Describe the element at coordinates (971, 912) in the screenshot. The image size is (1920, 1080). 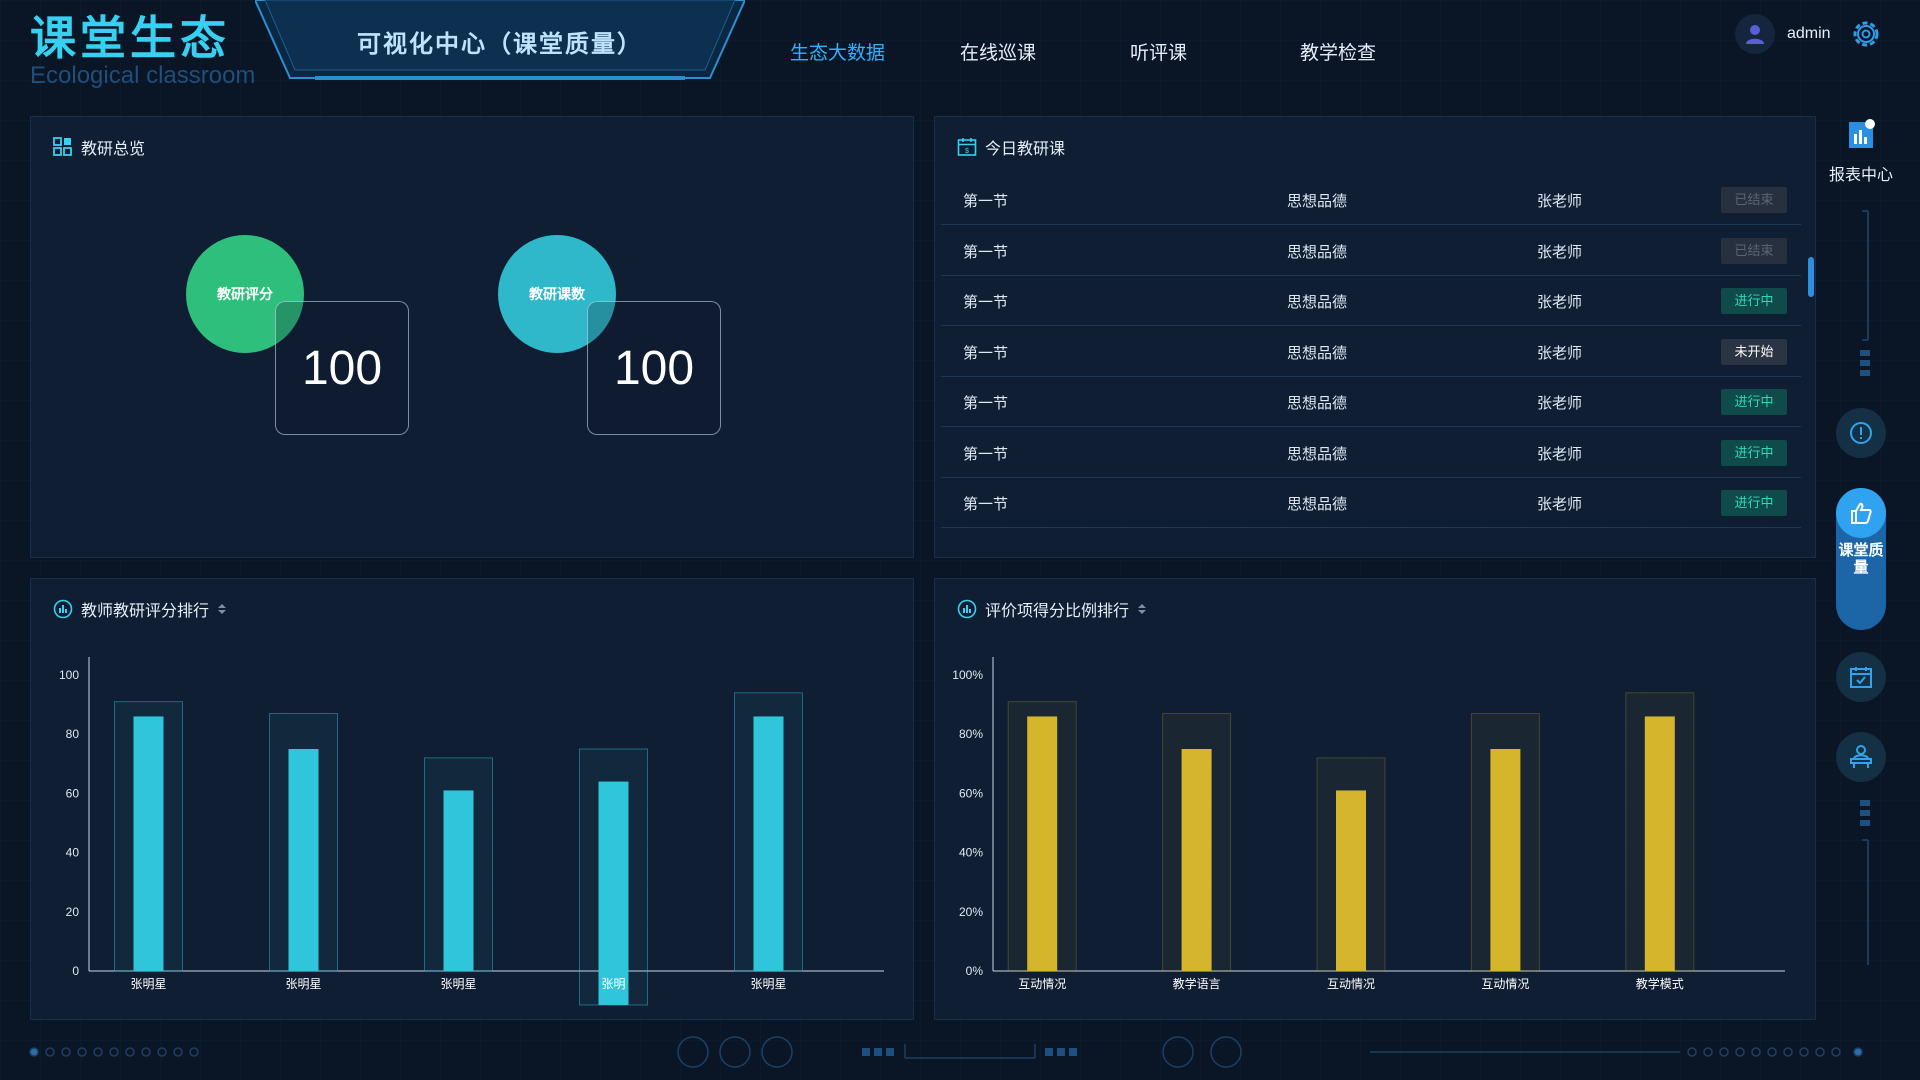
I see `y-tick-label: 20%` at that location.